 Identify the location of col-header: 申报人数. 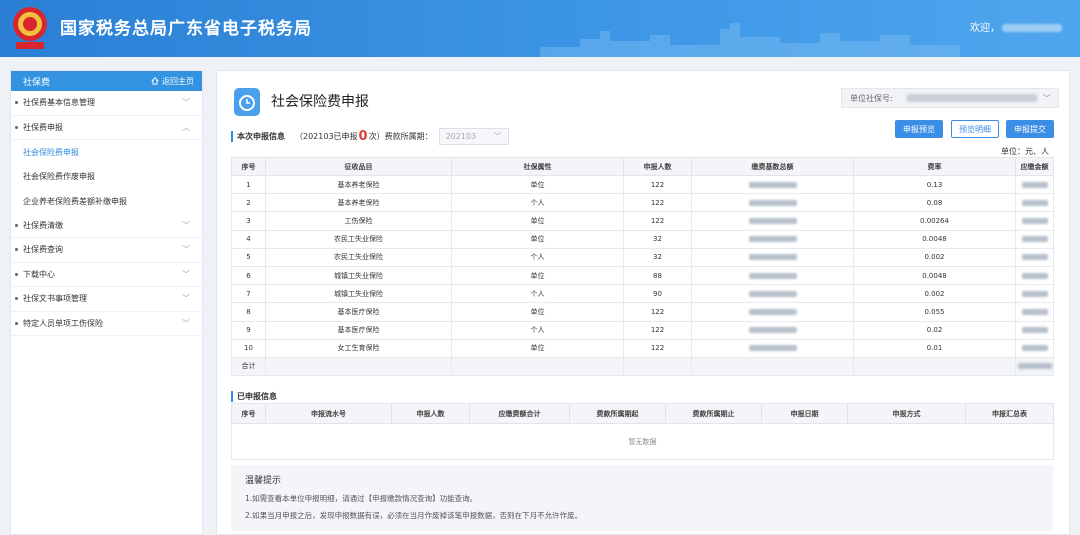
(430, 413).